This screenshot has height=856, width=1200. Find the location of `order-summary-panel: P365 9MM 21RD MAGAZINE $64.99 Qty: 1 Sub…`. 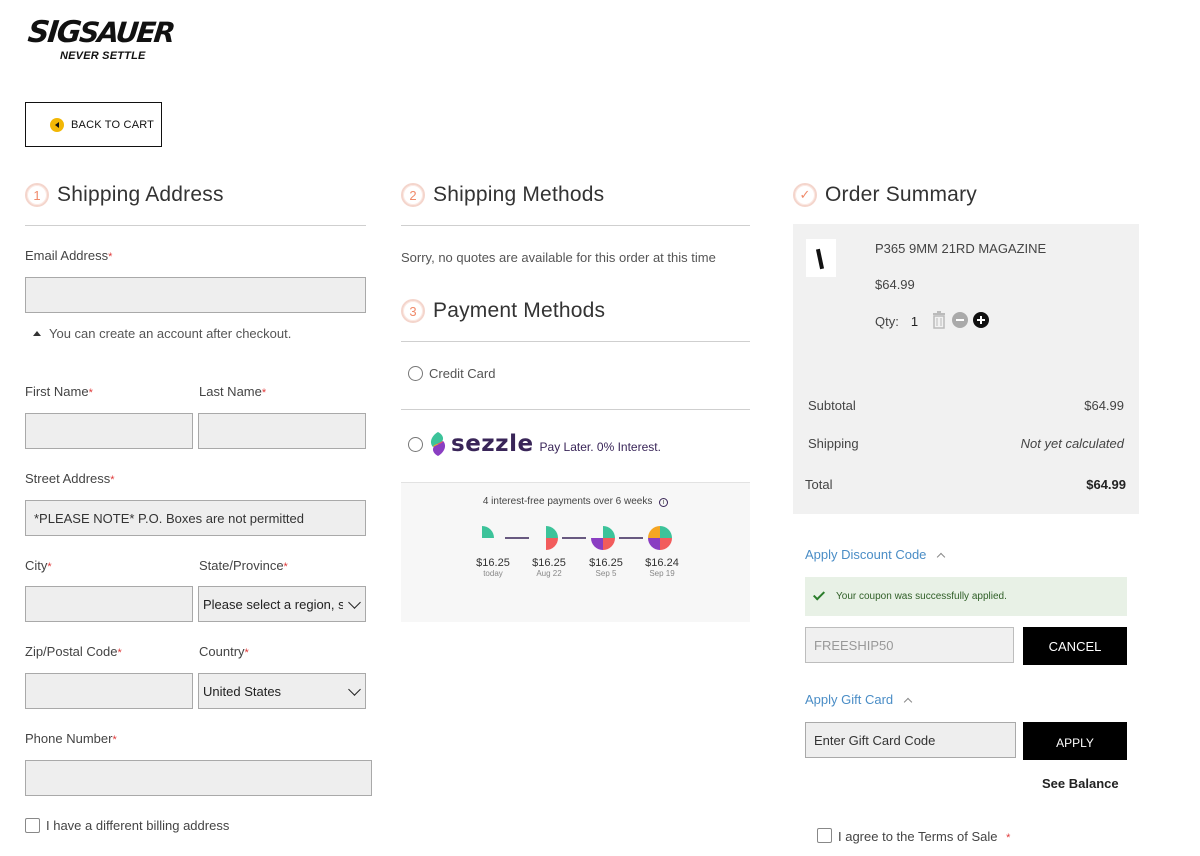

order-summary-panel: P365 9MM 21RD MAGAZINE $64.99 Qty: 1 Sub… is located at coordinates (966, 369).